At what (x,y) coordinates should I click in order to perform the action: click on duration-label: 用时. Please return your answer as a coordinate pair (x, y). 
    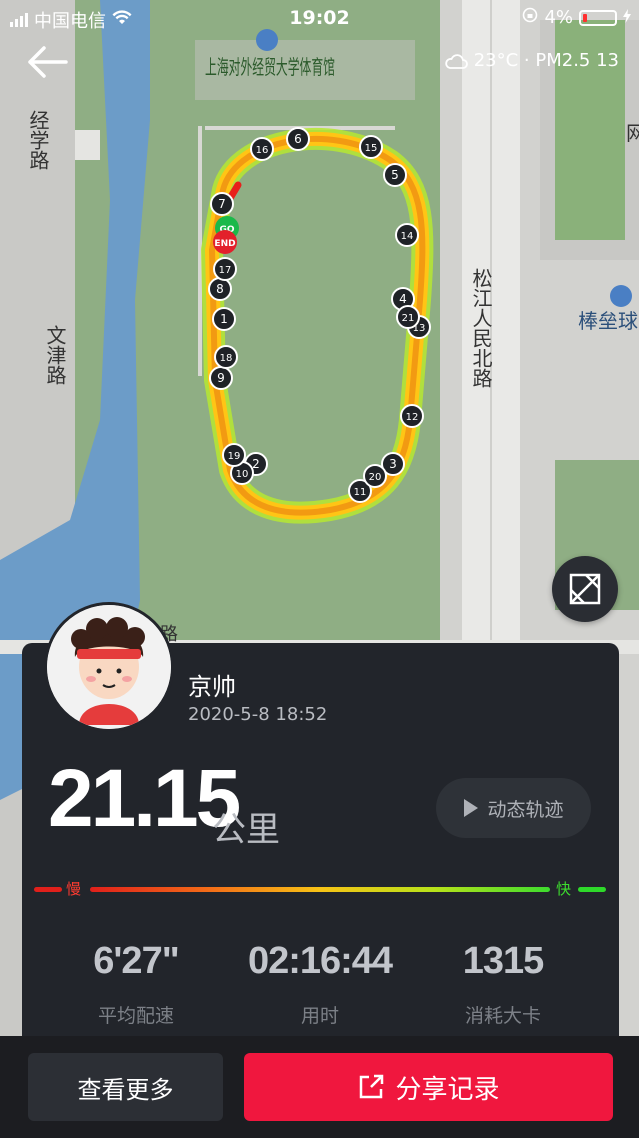
    Looking at the image, I should click on (319, 1016).